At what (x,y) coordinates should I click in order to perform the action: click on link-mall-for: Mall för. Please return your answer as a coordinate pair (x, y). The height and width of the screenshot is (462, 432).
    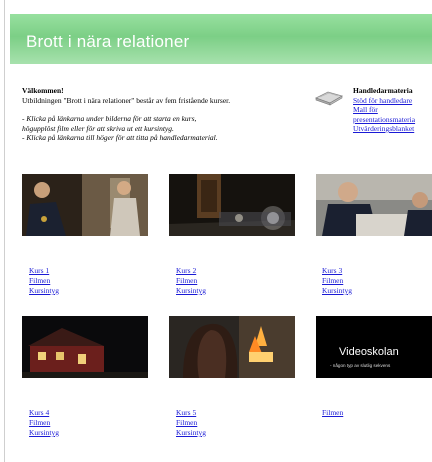
    Looking at the image, I should click on (392, 110).